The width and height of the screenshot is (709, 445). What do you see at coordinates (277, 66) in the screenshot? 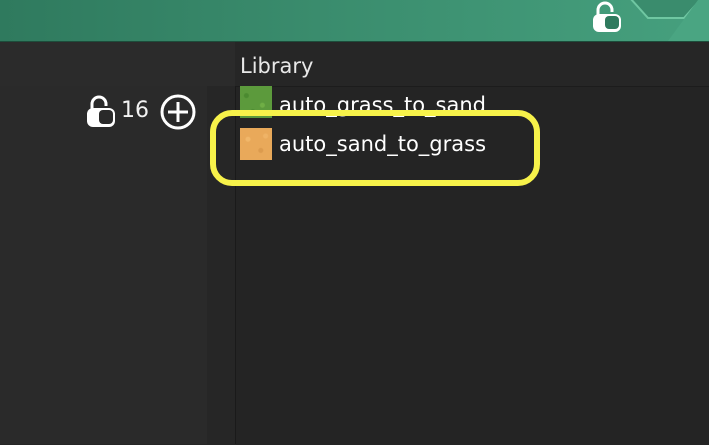
I see `library-title: Library` at bounding box center [277, 66].